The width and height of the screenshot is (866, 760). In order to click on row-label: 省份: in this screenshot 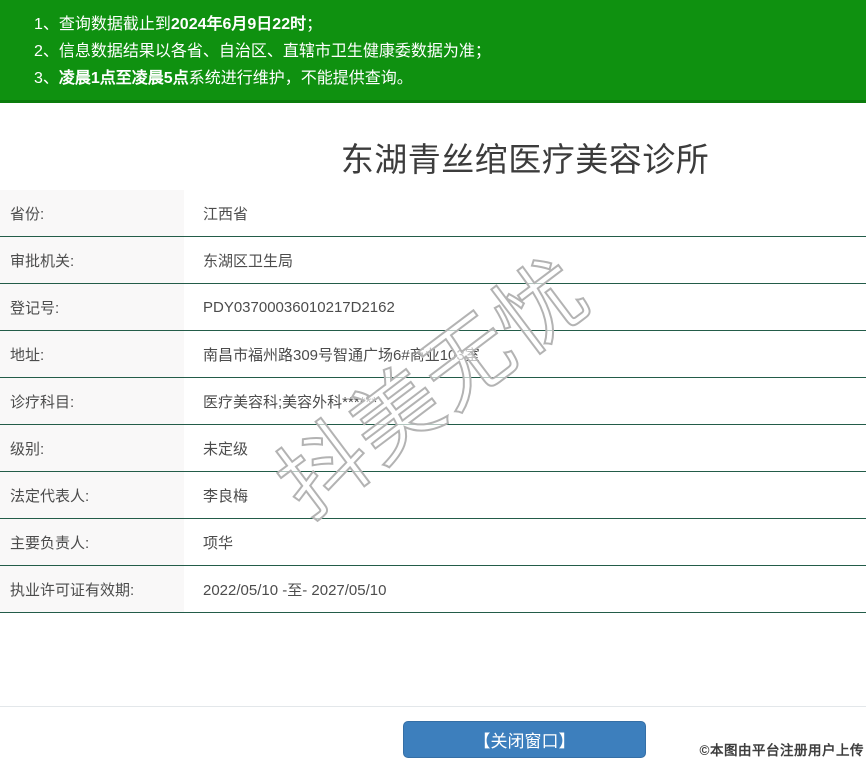, I will do `click(92, 213)`.